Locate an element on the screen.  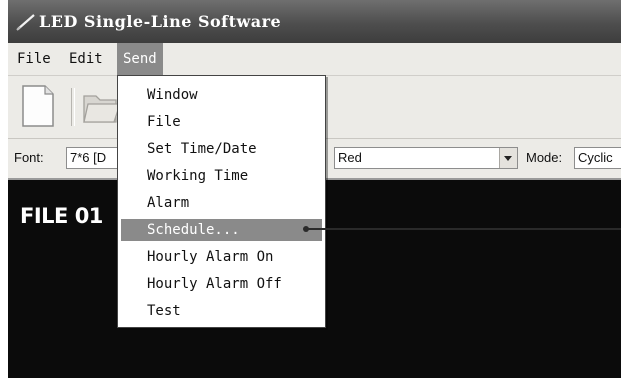
new-document-icon is located at coordinates (38, 106).